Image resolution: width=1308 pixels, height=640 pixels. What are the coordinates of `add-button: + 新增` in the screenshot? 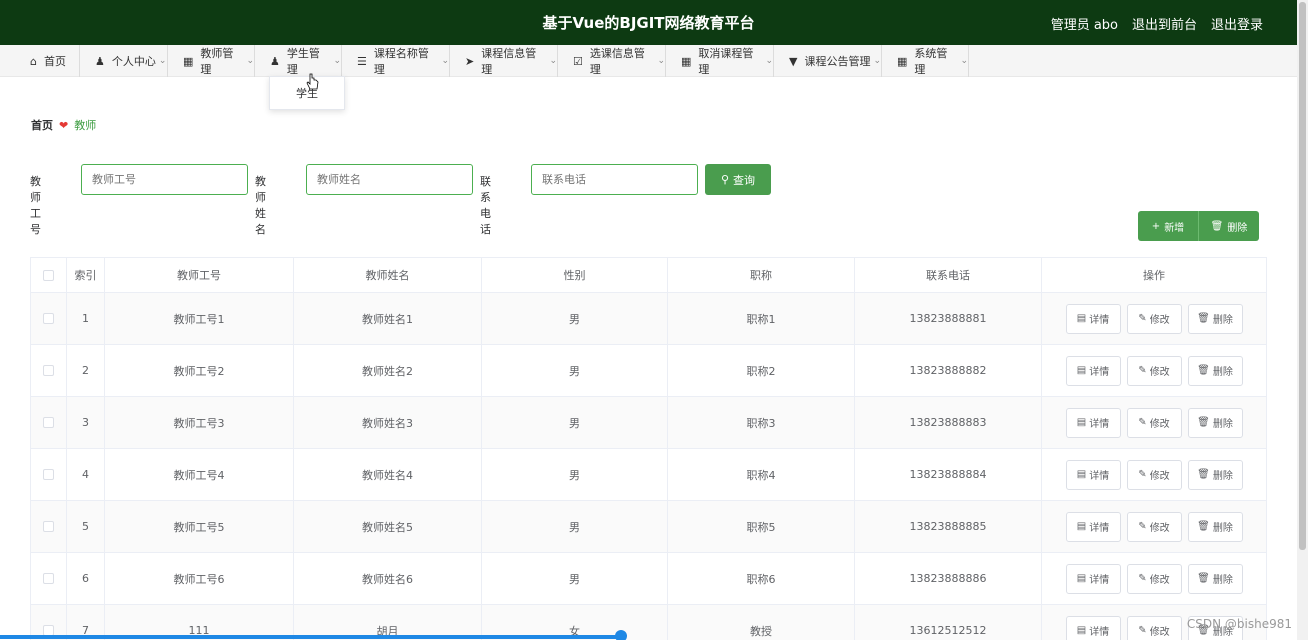 It's located at (1168, 226).